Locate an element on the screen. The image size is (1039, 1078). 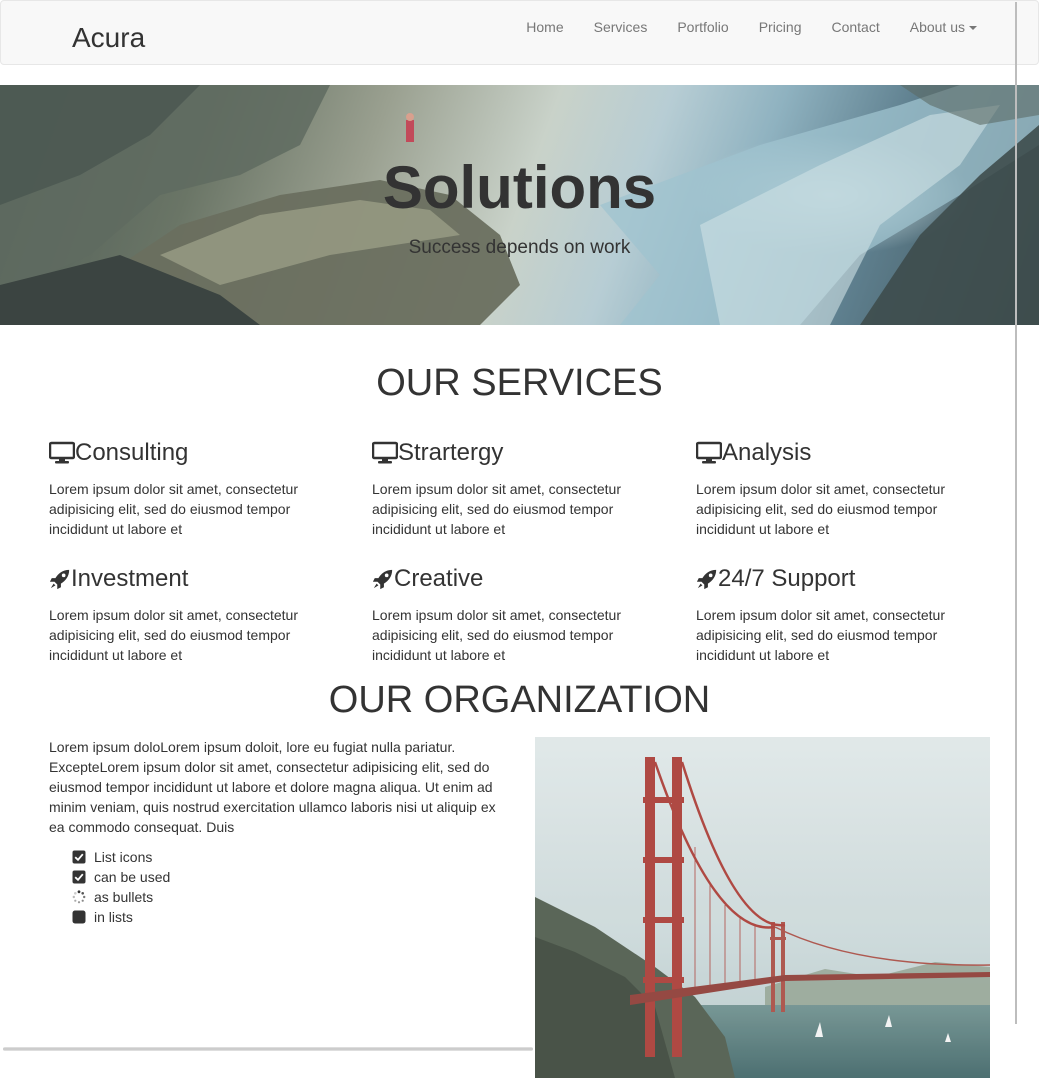
nav-services-link: Services is located at coordinates (621, 27).